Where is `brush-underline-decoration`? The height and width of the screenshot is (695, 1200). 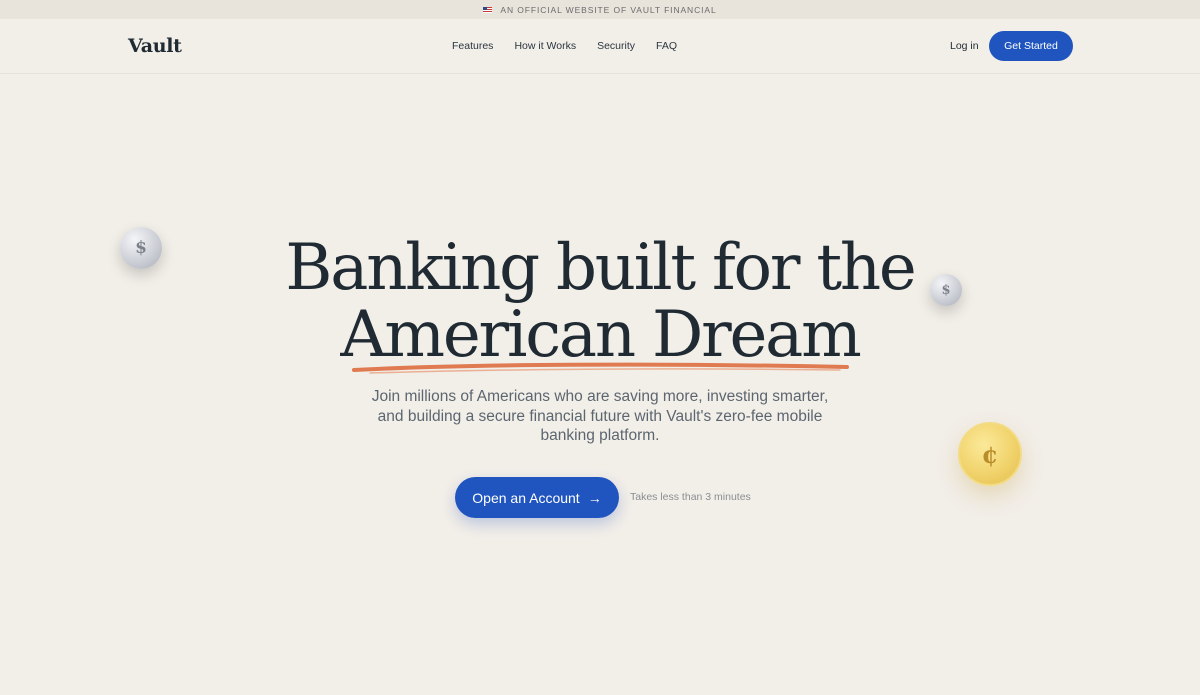
brush-underline-decoration is located at coordinates (600, 368).